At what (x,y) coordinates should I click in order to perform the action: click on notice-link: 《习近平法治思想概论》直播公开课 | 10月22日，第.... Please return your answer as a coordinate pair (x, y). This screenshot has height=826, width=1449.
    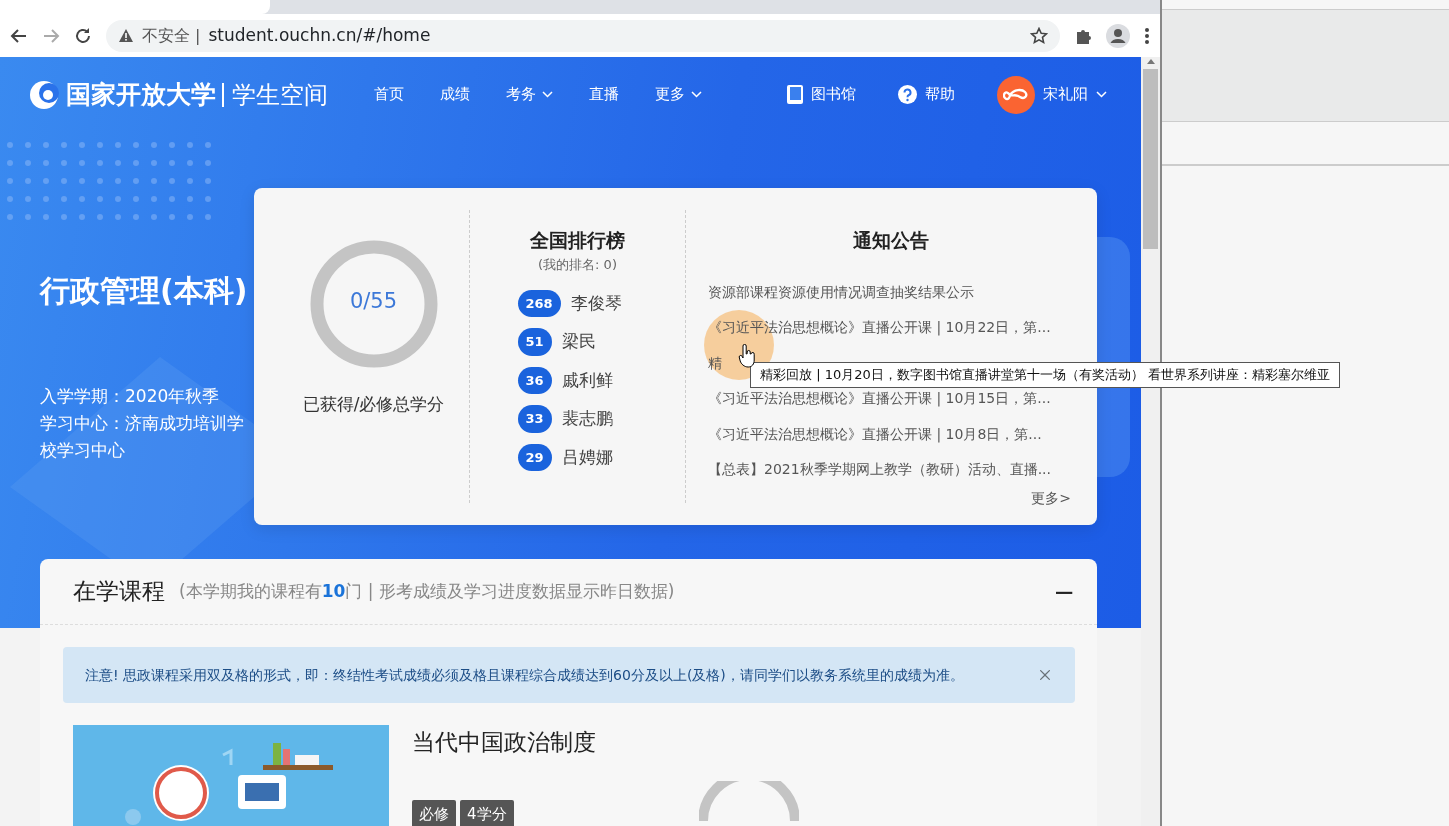
    Looking at the image, I should click on (890, 328).